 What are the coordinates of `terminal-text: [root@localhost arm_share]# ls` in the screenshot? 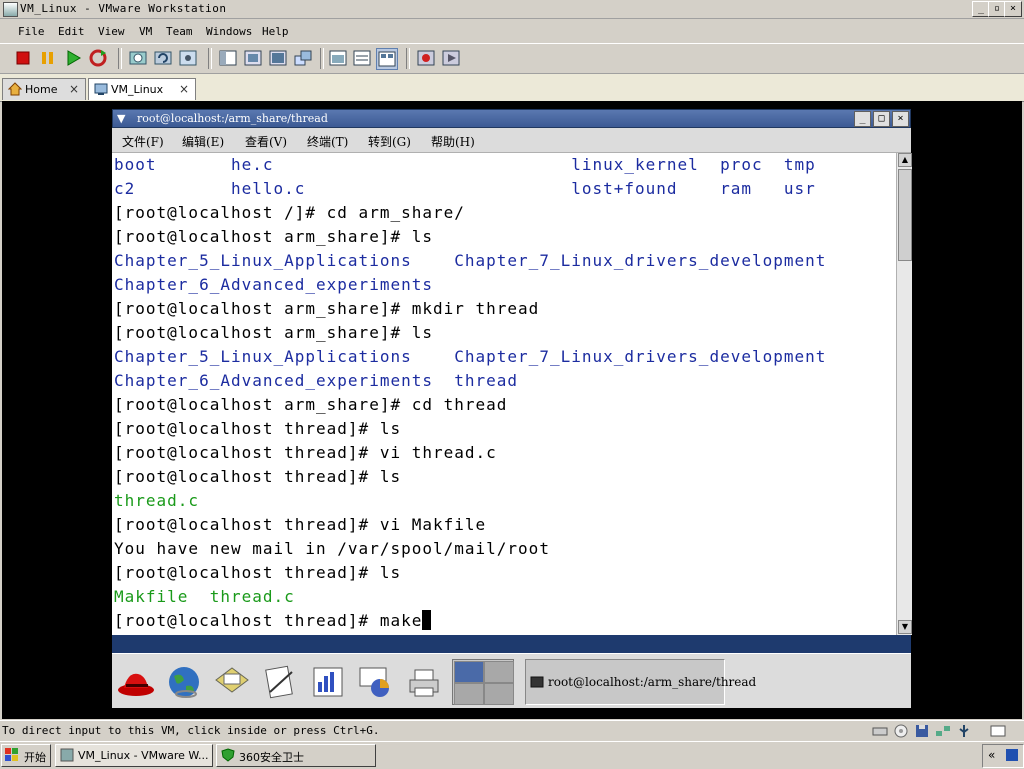 It's located at (273, 332).